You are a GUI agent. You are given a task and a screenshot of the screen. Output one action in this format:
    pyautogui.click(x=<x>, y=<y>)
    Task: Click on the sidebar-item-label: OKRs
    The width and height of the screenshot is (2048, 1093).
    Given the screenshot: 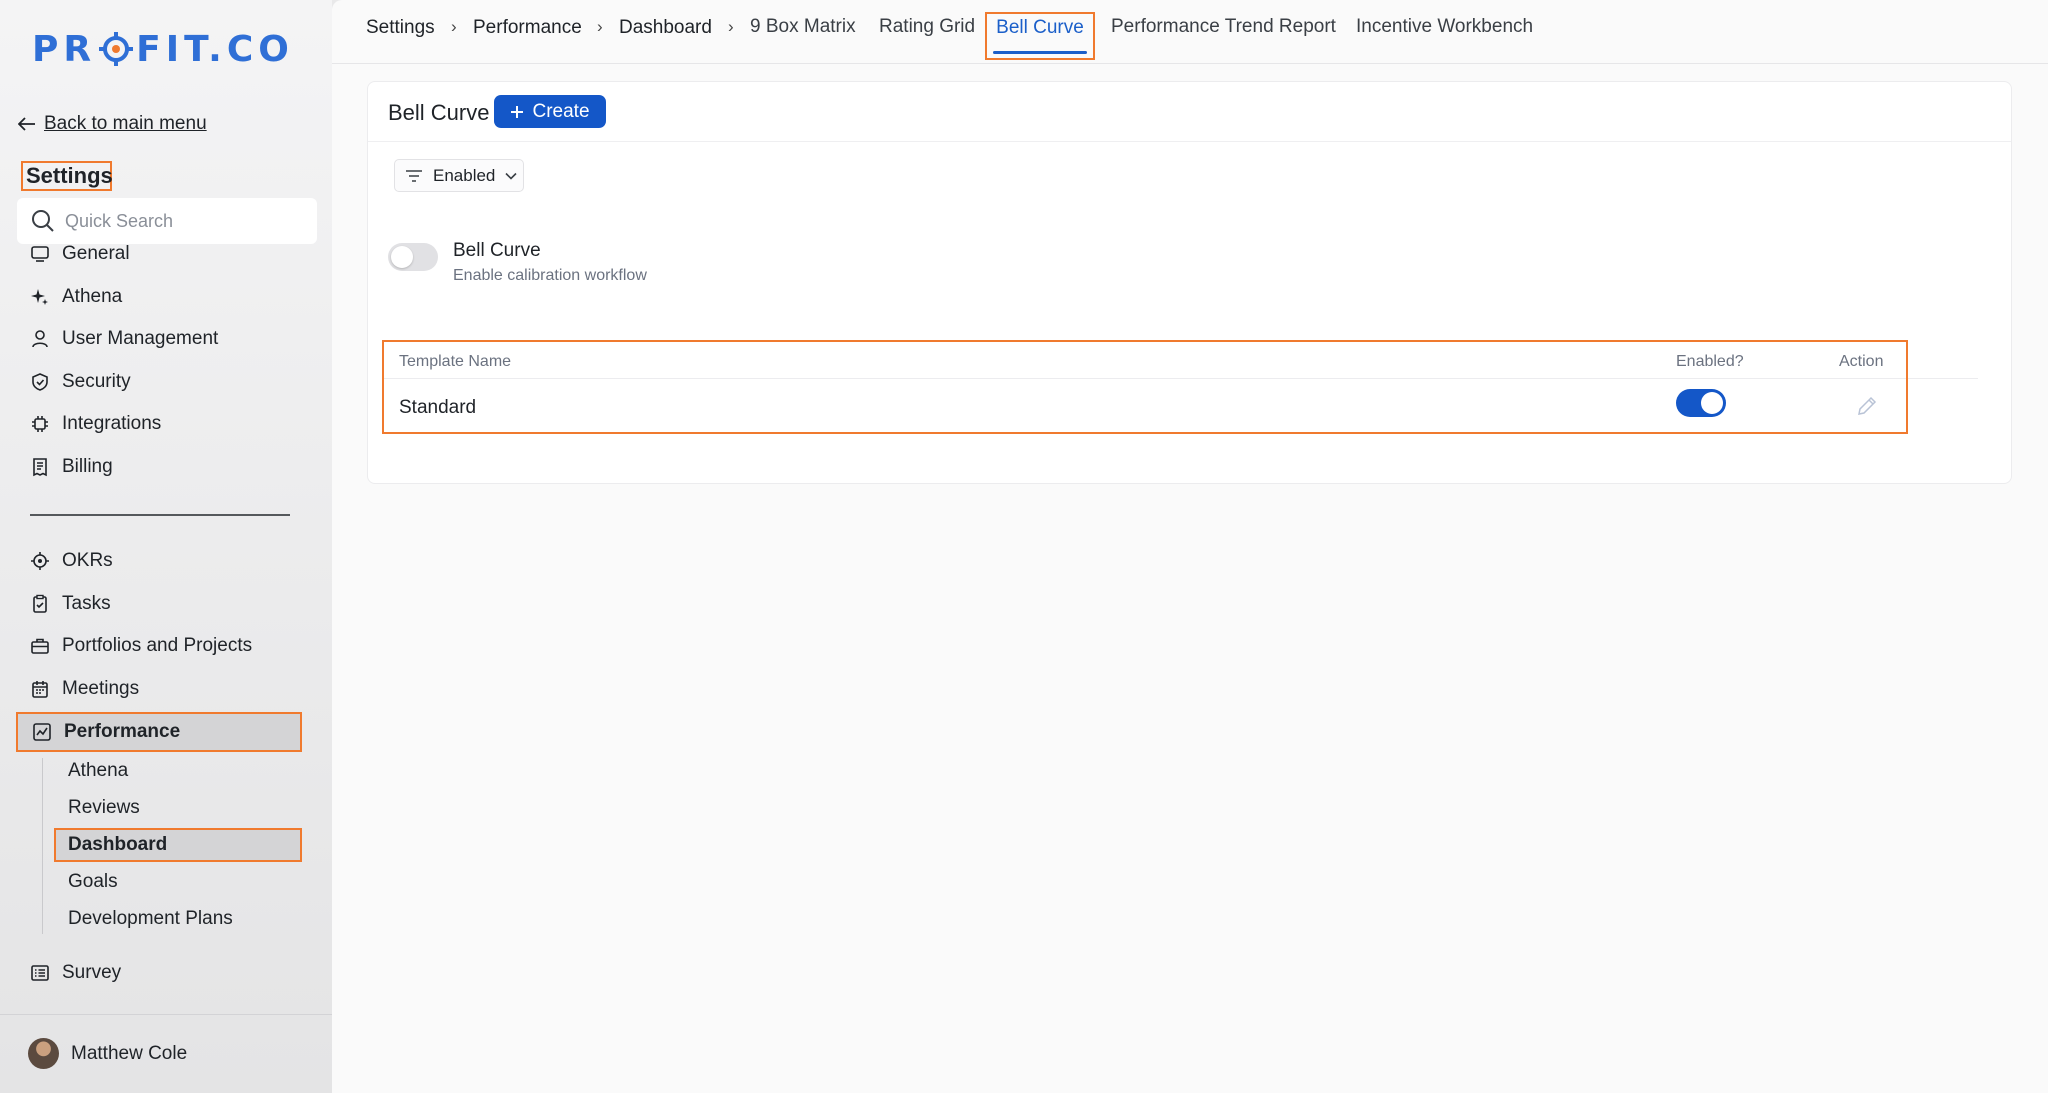 What is the action you would take?
    pyautogui.click(x=87, y=560)
    